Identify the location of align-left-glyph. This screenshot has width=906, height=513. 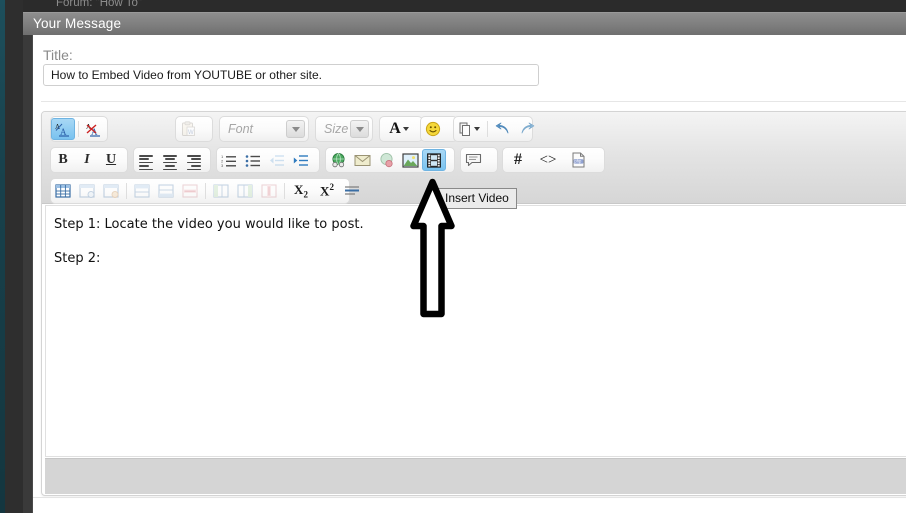
(146, 163).